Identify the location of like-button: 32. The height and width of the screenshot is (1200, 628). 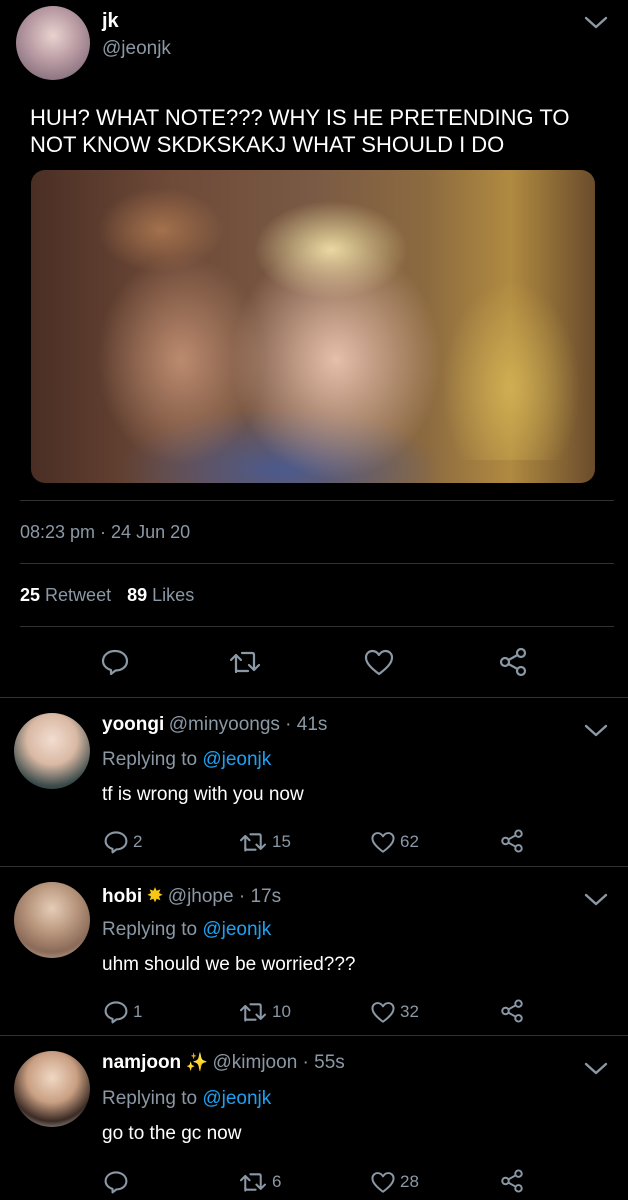
(394, 1012).